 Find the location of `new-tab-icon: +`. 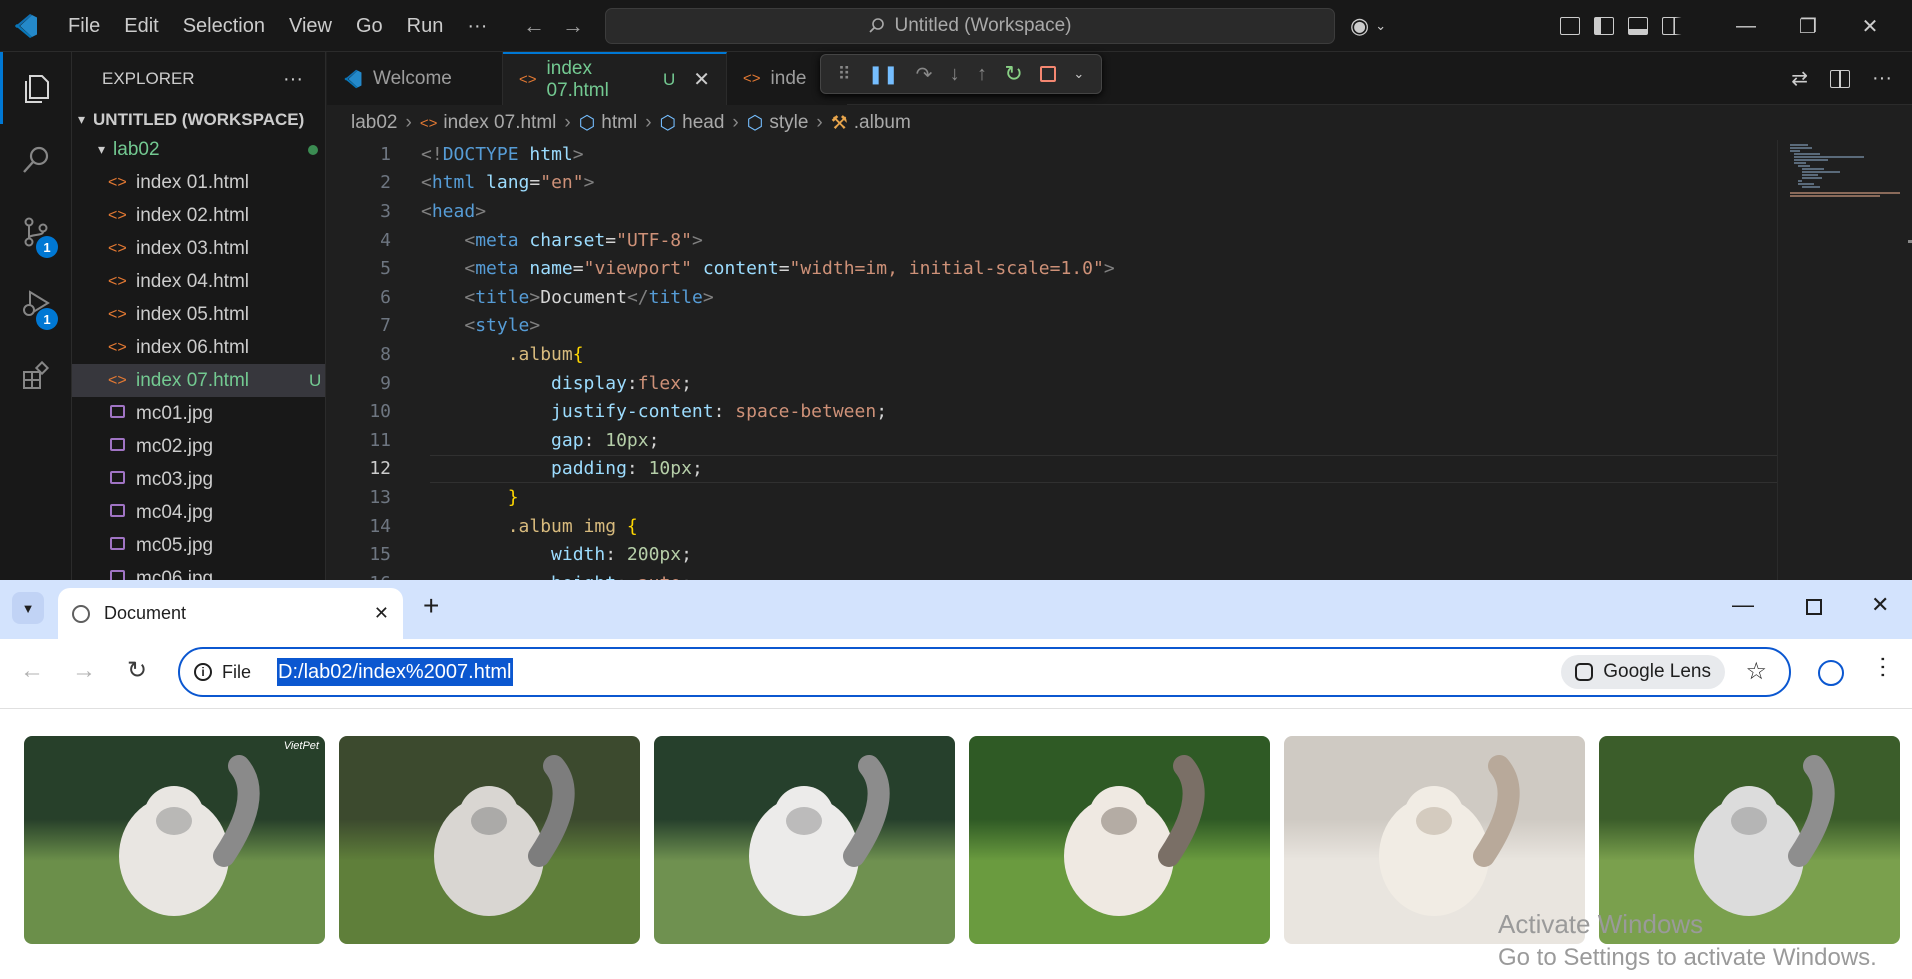

new-tab-icon: + is located at coordinates (431, 606).